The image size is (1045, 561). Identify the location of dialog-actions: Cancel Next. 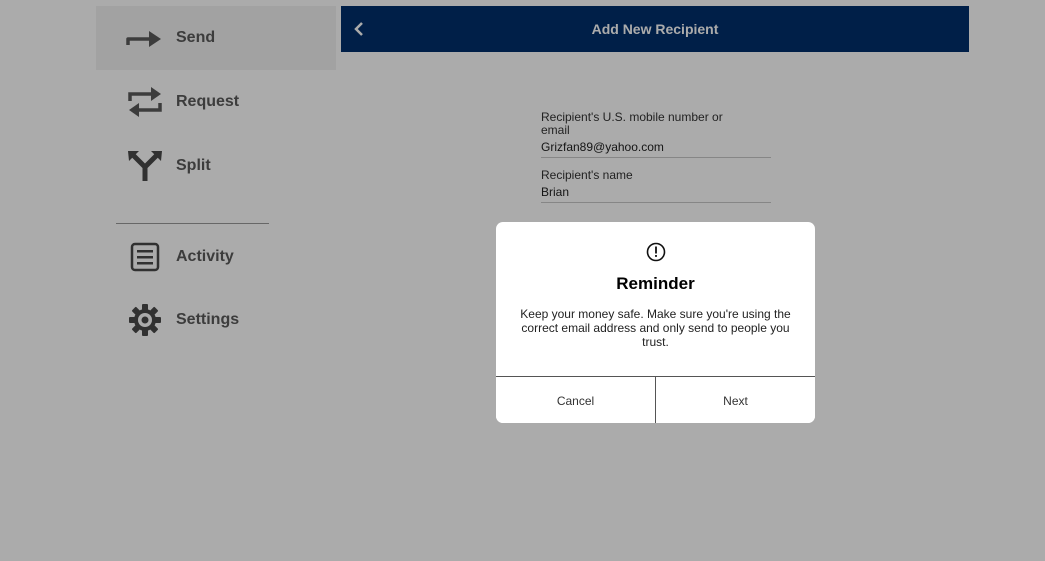
(655, 399).